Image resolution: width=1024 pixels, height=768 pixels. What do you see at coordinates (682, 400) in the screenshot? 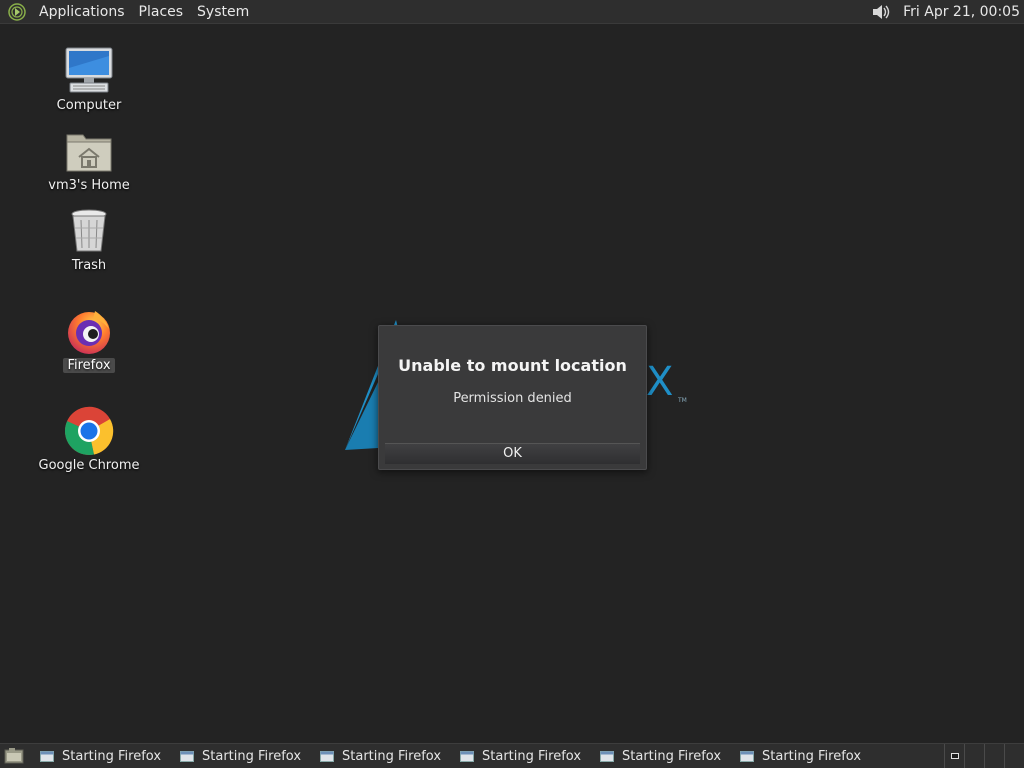
I see `background-logo-tm: TM` at bounding box center [682, 400].